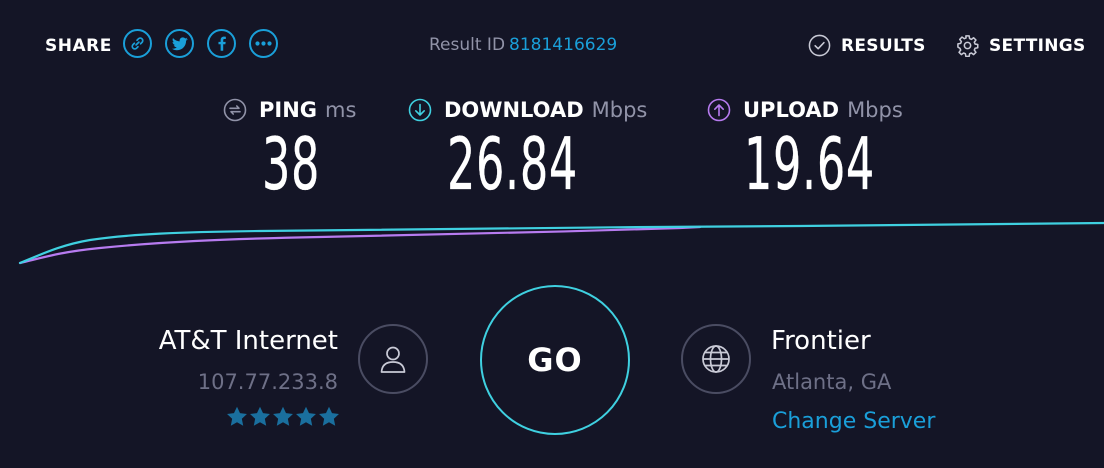  I want to click on download-arrow-icon, so click(420, 110).